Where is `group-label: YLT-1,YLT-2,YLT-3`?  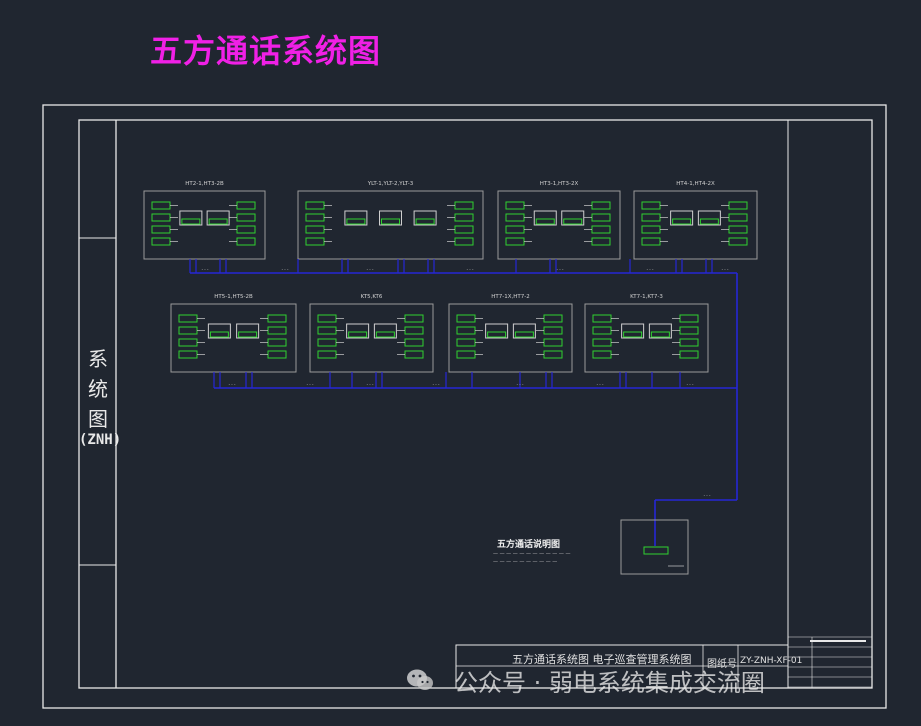 group-label: YLT-1,YLT-2,YLT-3 is located at coordinates (390, 184).